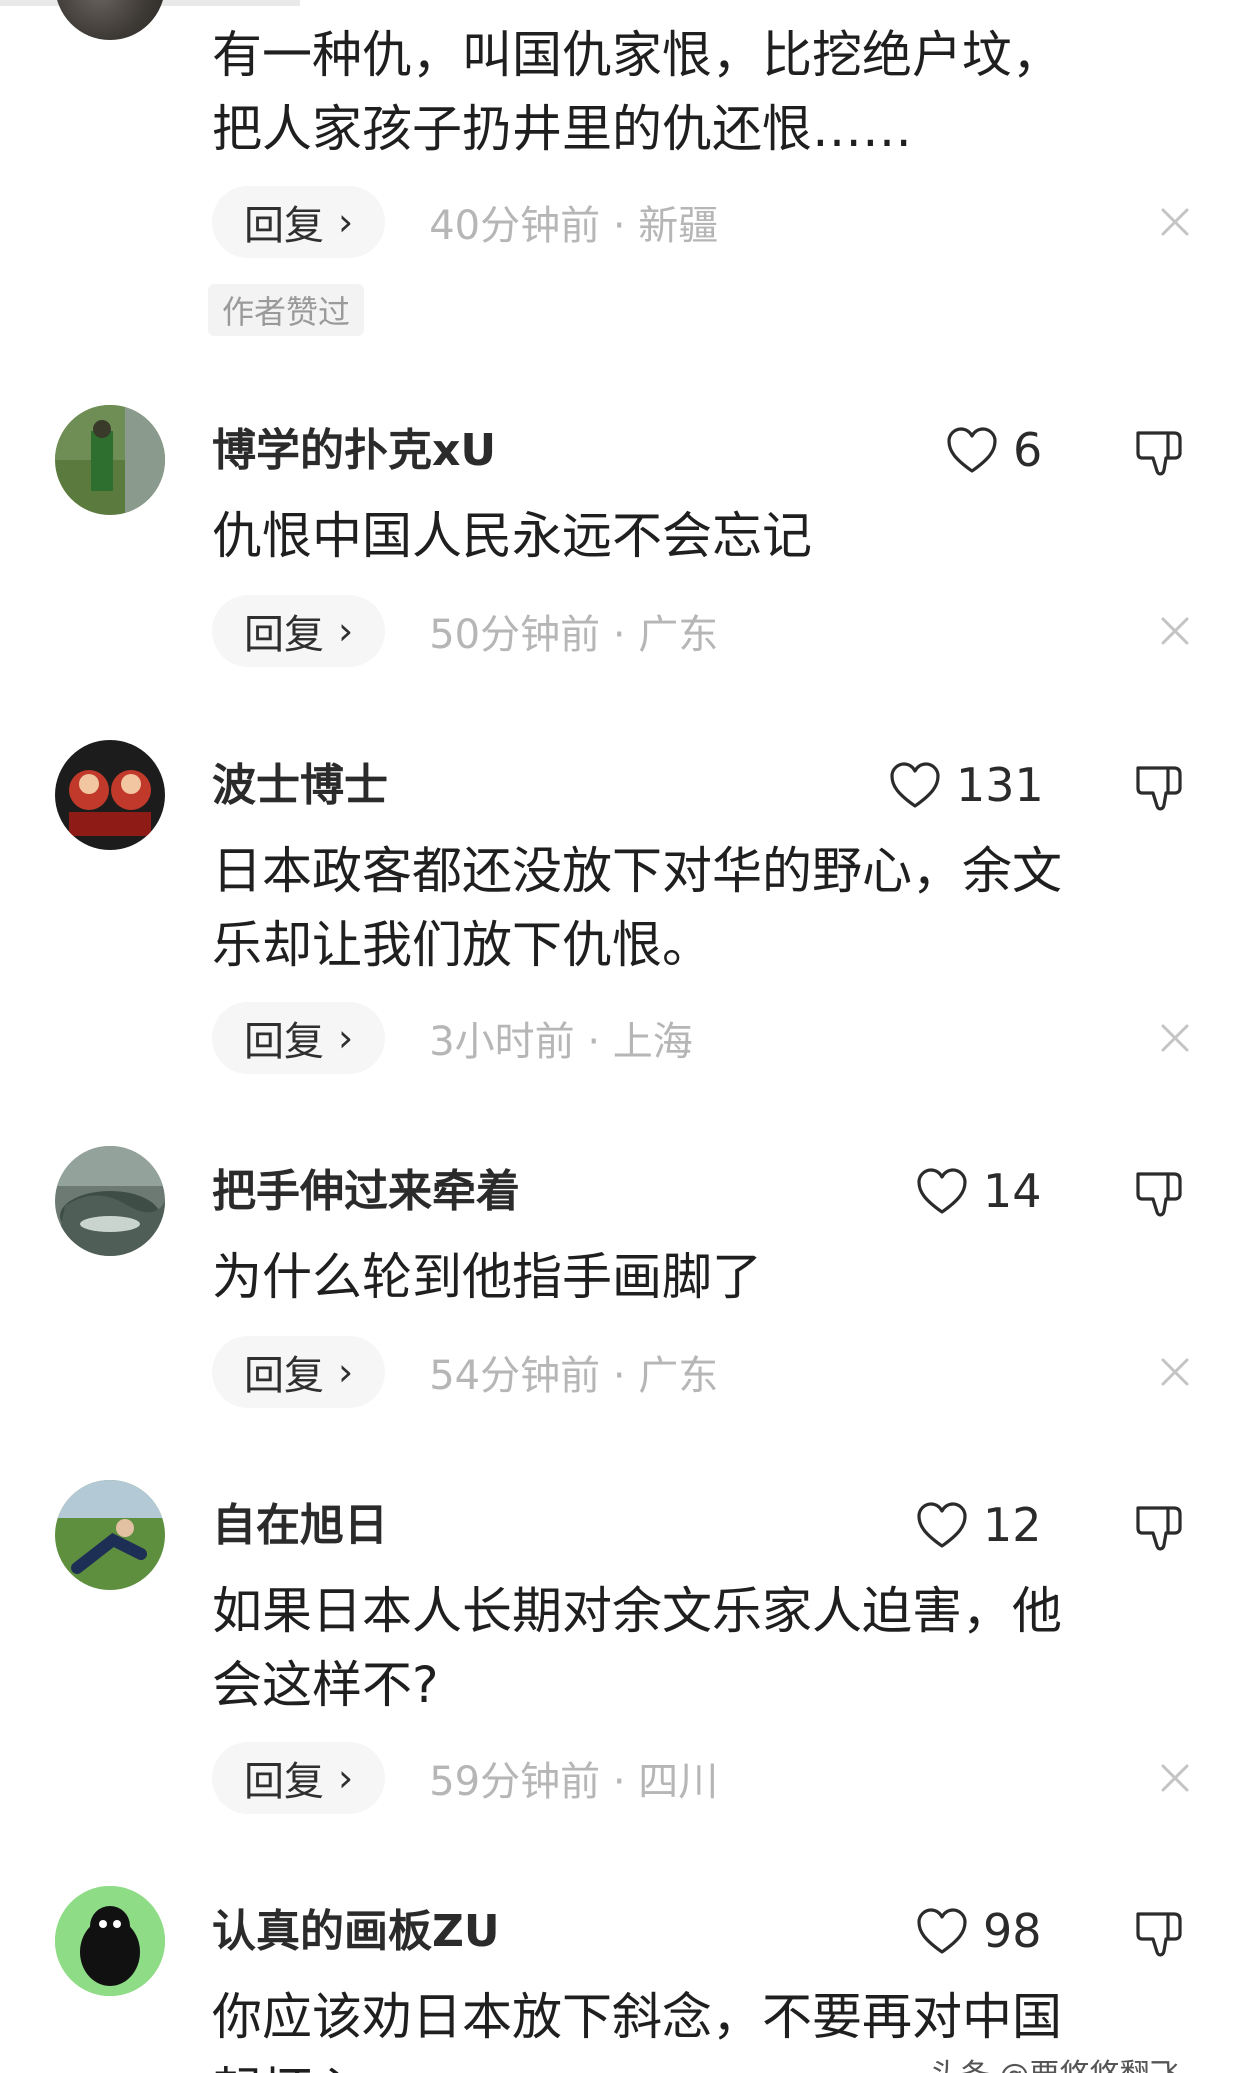 Image resolution: width=1242 pixels, height=2073 pixels. I want to click on comment-text: 仇恨中国人民永远不会忘记, so click(512, 536).